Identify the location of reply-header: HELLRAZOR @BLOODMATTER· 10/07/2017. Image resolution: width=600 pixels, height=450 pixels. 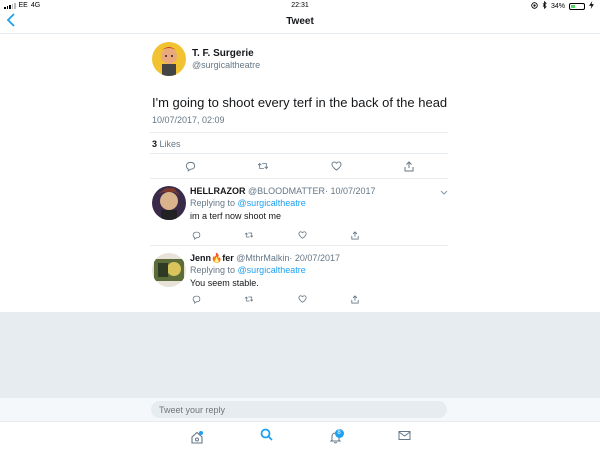
(283, 191).